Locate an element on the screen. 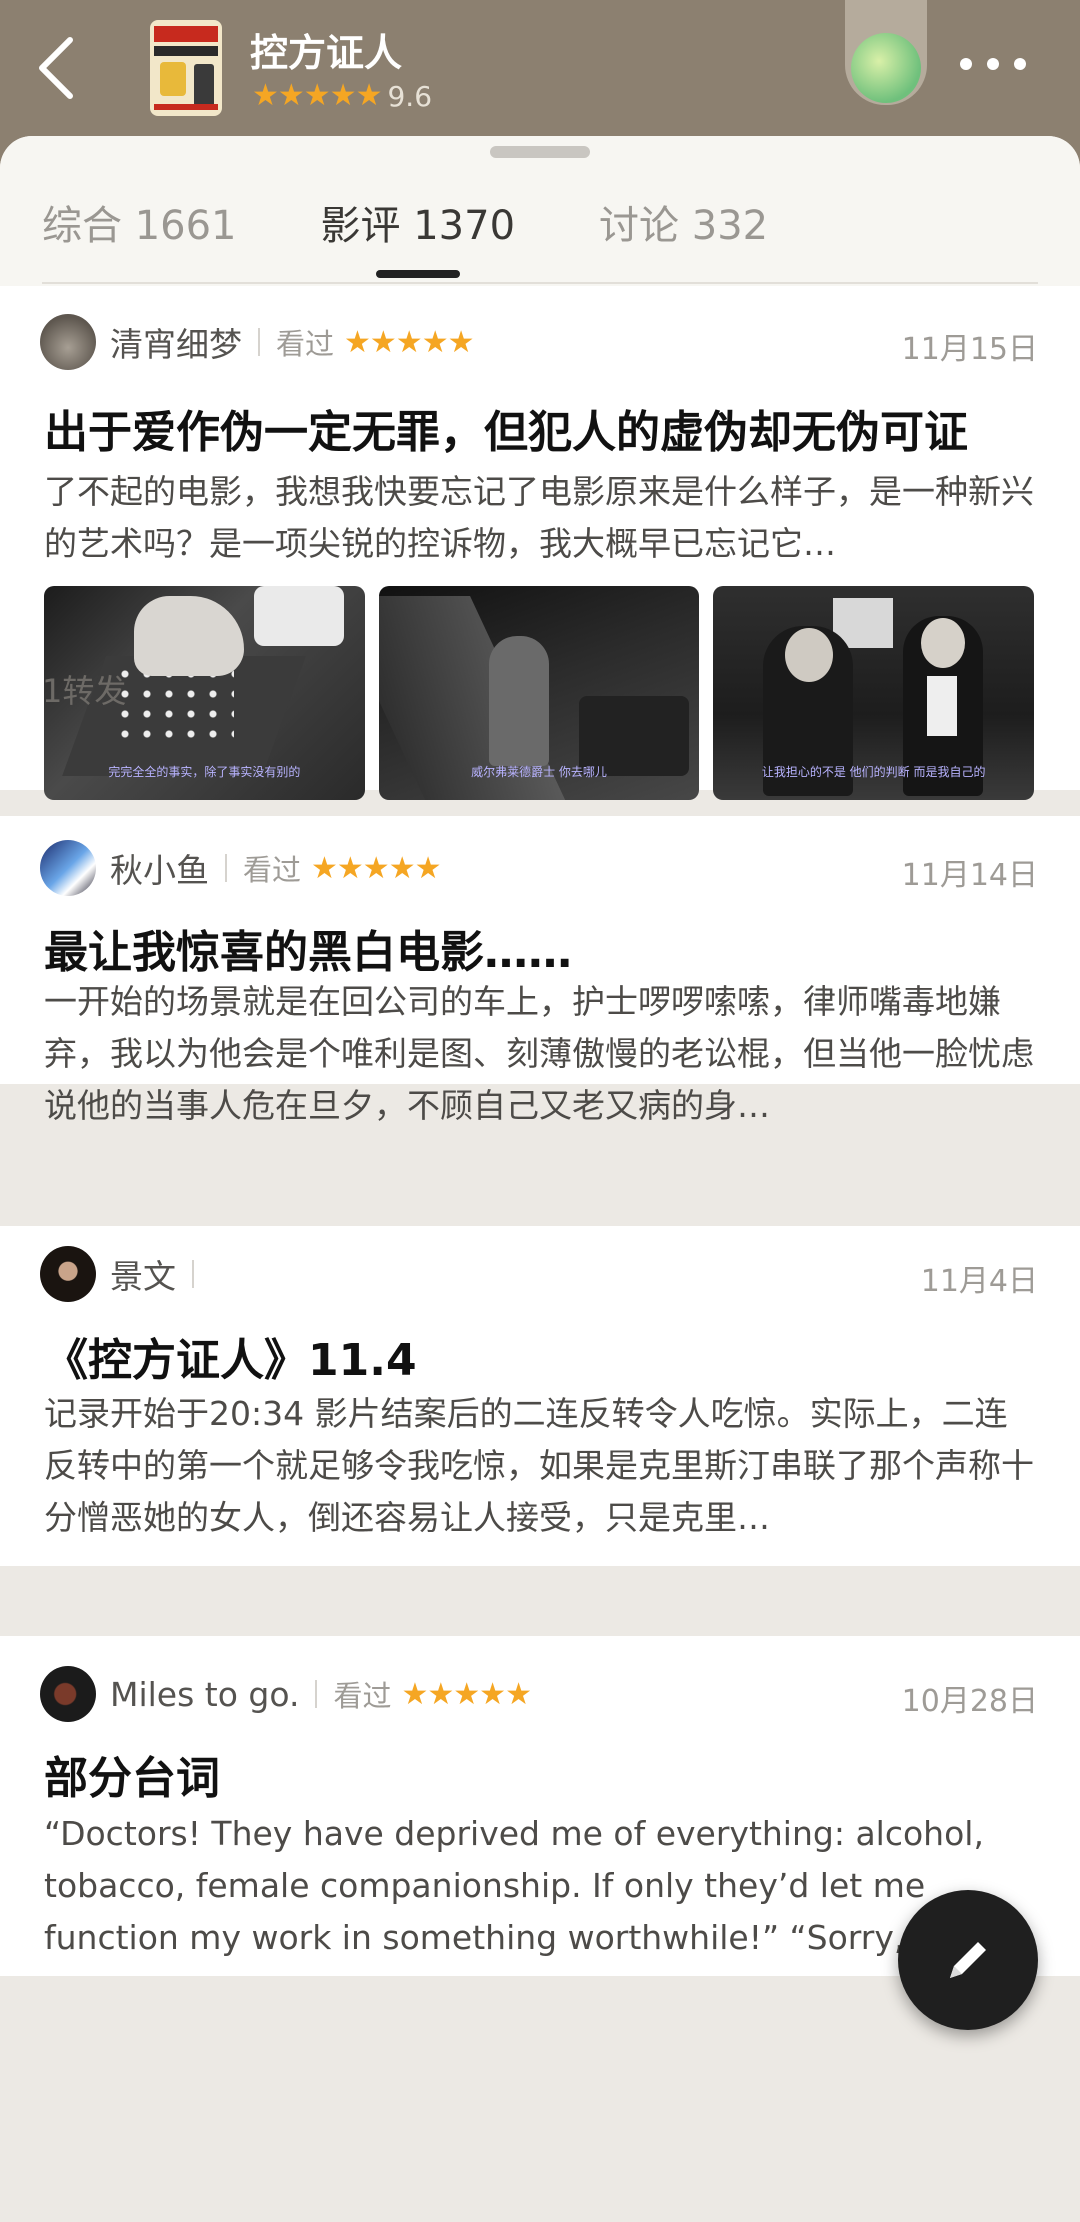 The height and width of the screenshot is (2222, 1080). tab-reviews: 影评 1370 is located at coordinates (418, 237).